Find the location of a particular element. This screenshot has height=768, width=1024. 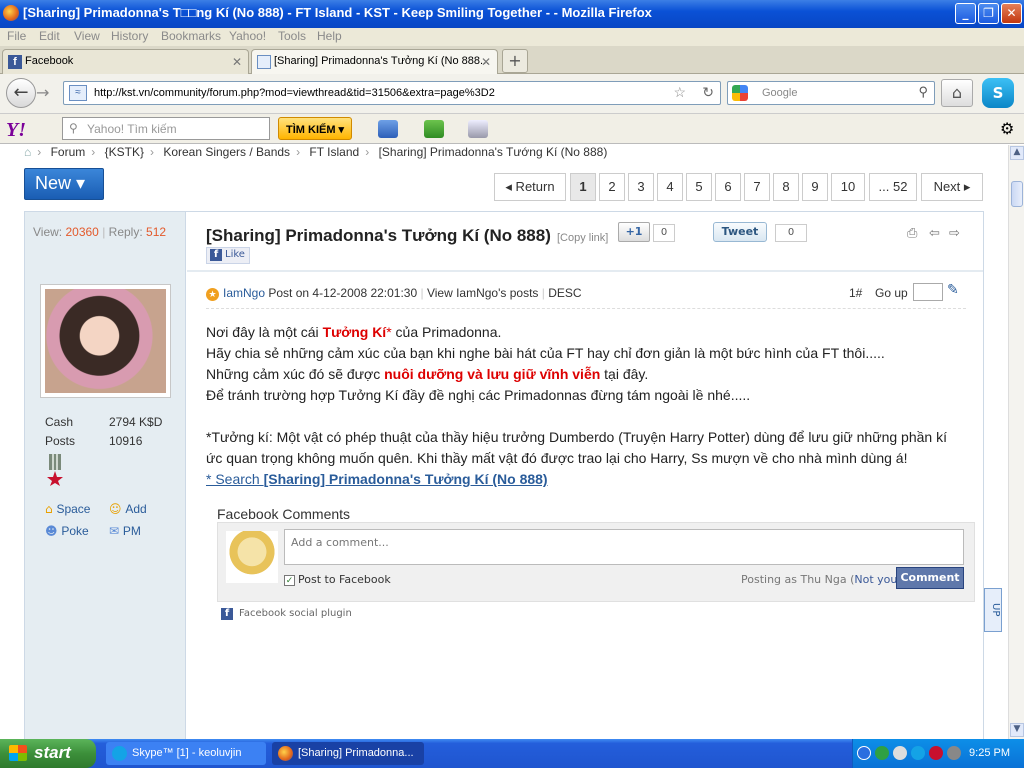

page-tools-icon is located at coordinates (478, 129).